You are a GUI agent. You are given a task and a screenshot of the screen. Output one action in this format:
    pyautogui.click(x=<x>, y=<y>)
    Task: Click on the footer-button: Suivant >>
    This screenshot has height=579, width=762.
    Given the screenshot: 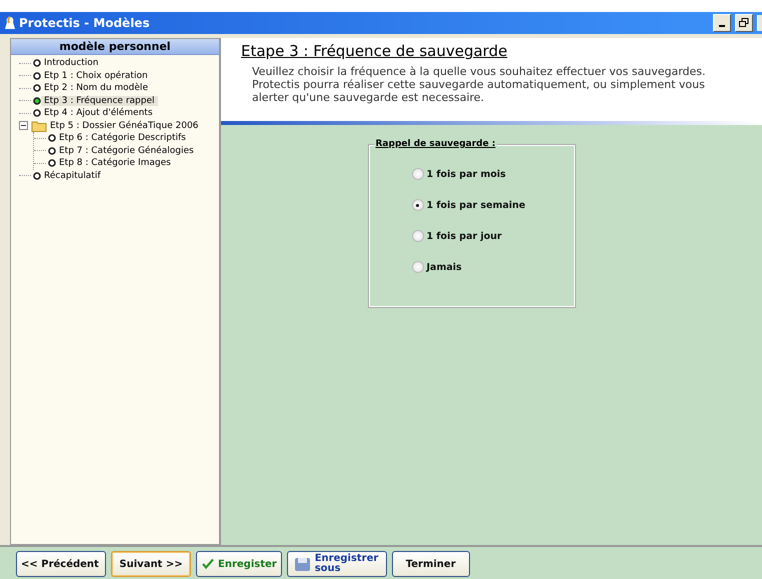 What is the action you would take?
    pyautogui.click(x=151, y=564)
    